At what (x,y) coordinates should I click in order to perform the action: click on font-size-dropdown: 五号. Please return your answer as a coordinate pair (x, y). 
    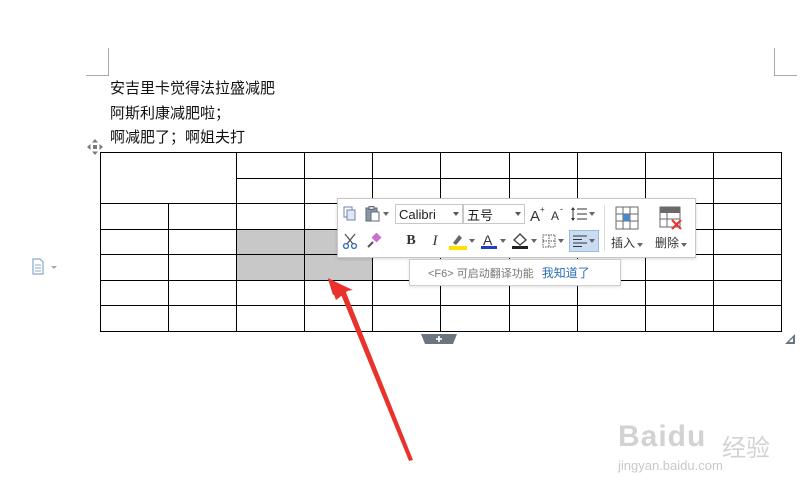
    Looking at the image, I should click on (494, 214).